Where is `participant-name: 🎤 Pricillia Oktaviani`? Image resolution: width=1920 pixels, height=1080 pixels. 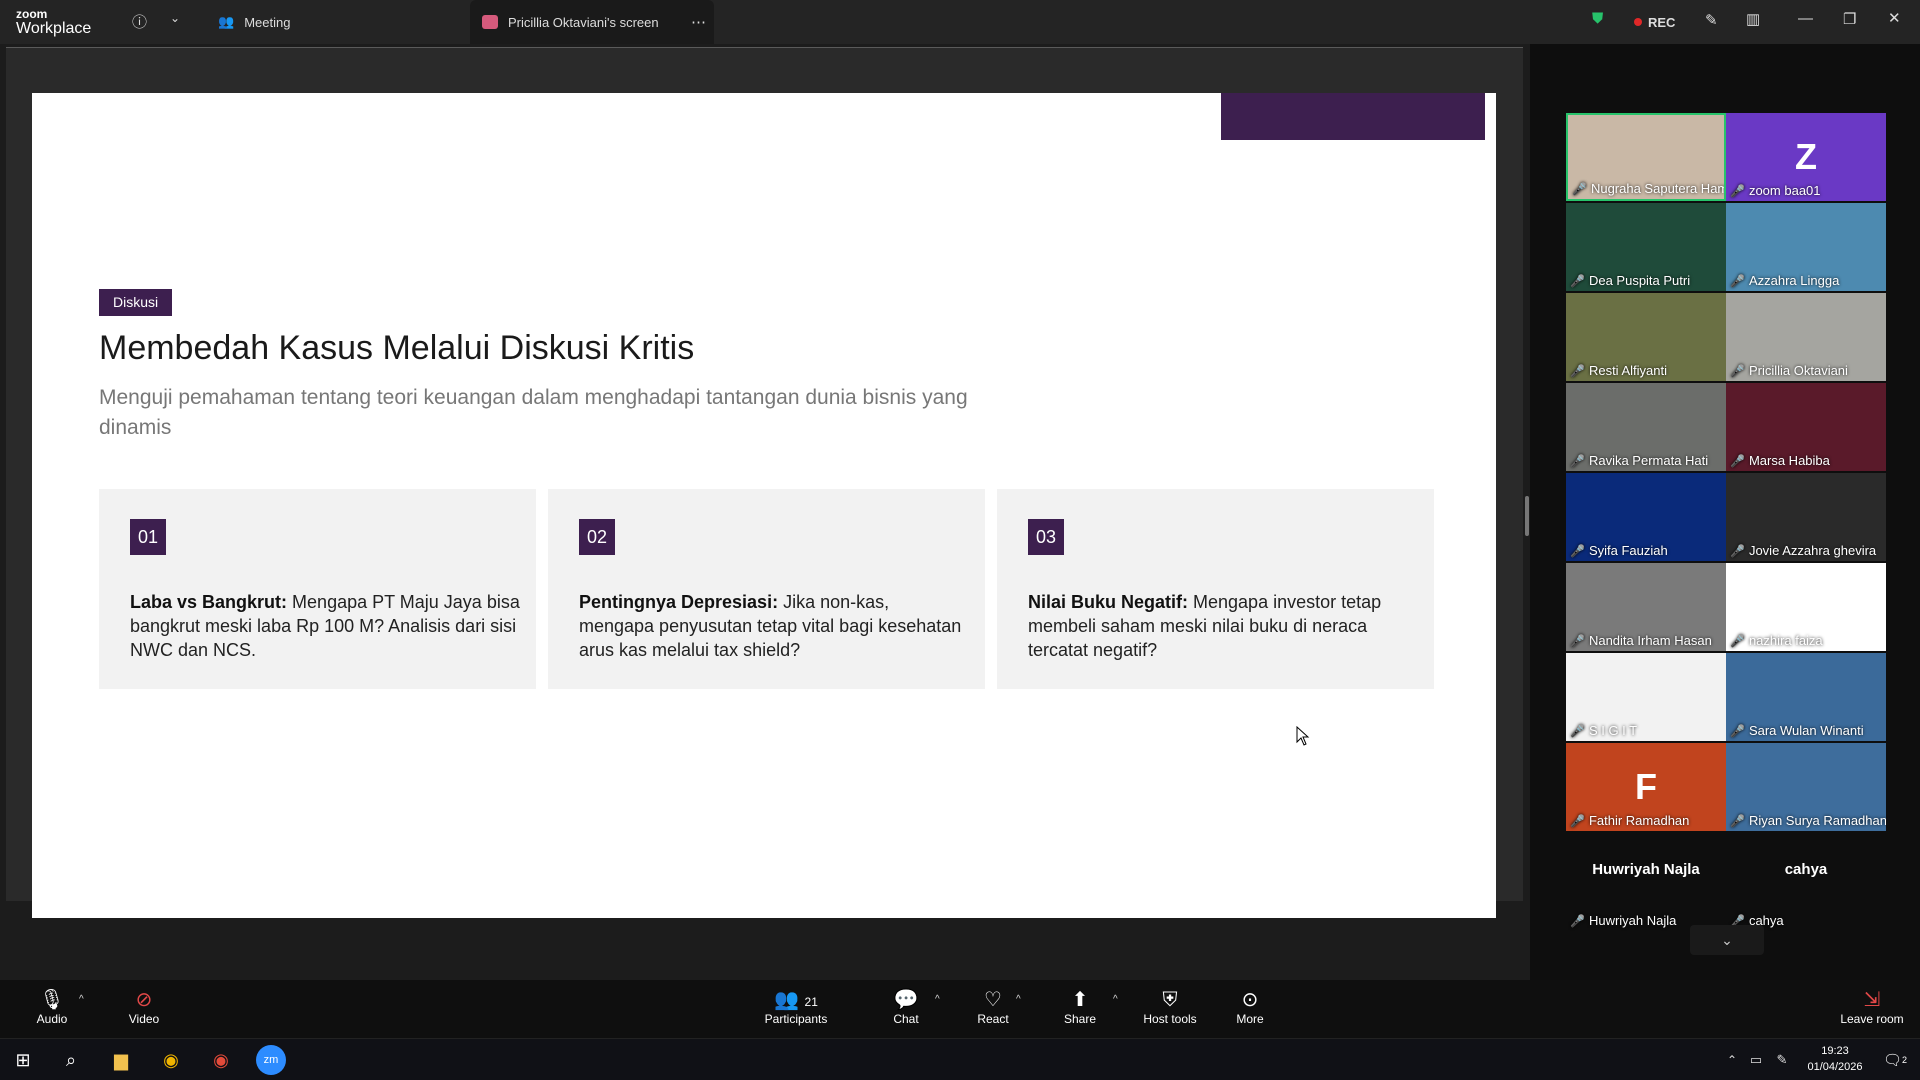
participant-name: 🎤 Pricillia Oktaviani is located at coordinates (1789, 370).